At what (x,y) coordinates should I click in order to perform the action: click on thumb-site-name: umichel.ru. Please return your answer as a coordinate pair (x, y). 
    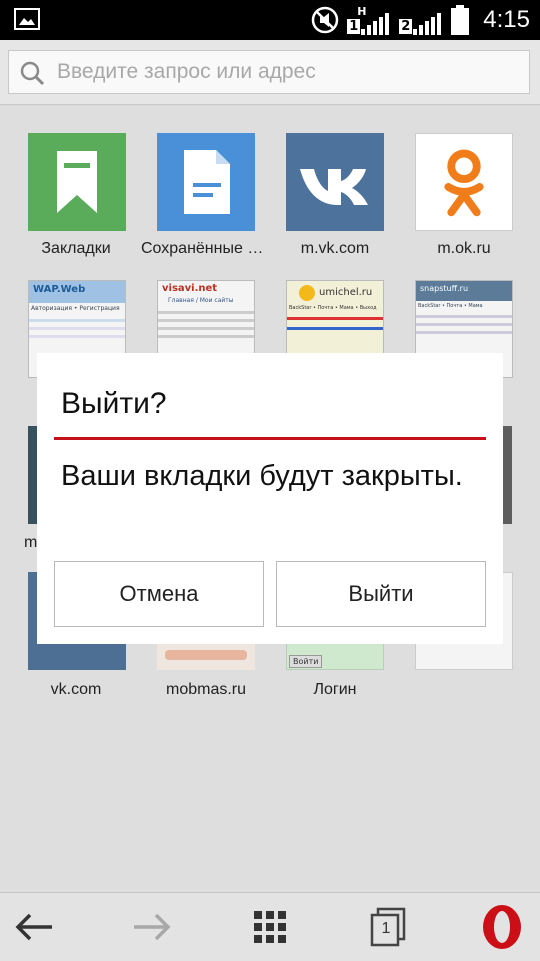
    Looking at the image, I should click on (346, 292).